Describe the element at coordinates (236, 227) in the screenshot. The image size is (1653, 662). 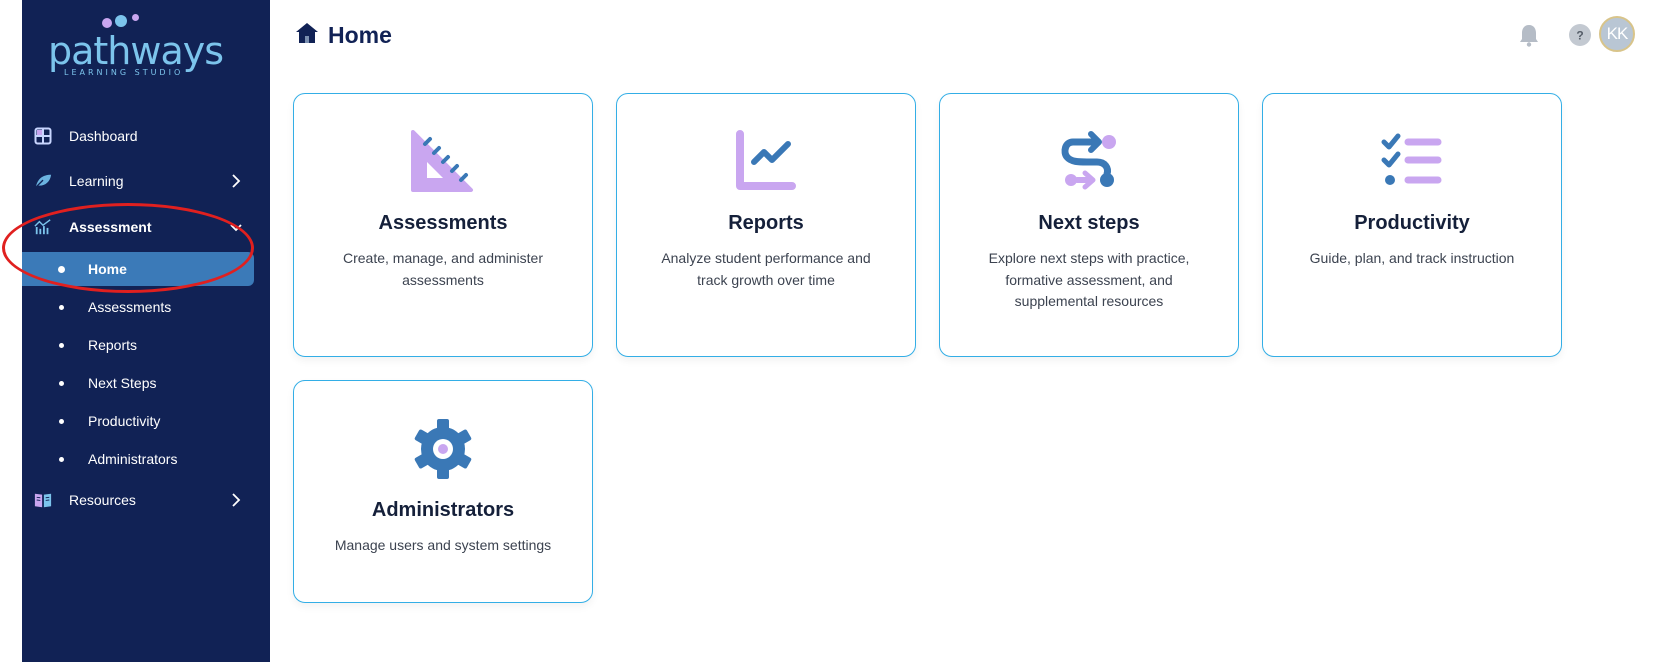
I see `chevron-down-icon` at that location.